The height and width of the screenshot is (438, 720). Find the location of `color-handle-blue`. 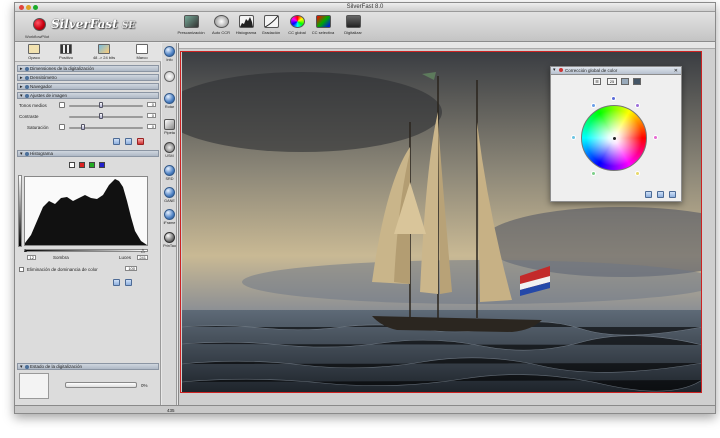

color-handle-blue is located at coordinates (613, 98).